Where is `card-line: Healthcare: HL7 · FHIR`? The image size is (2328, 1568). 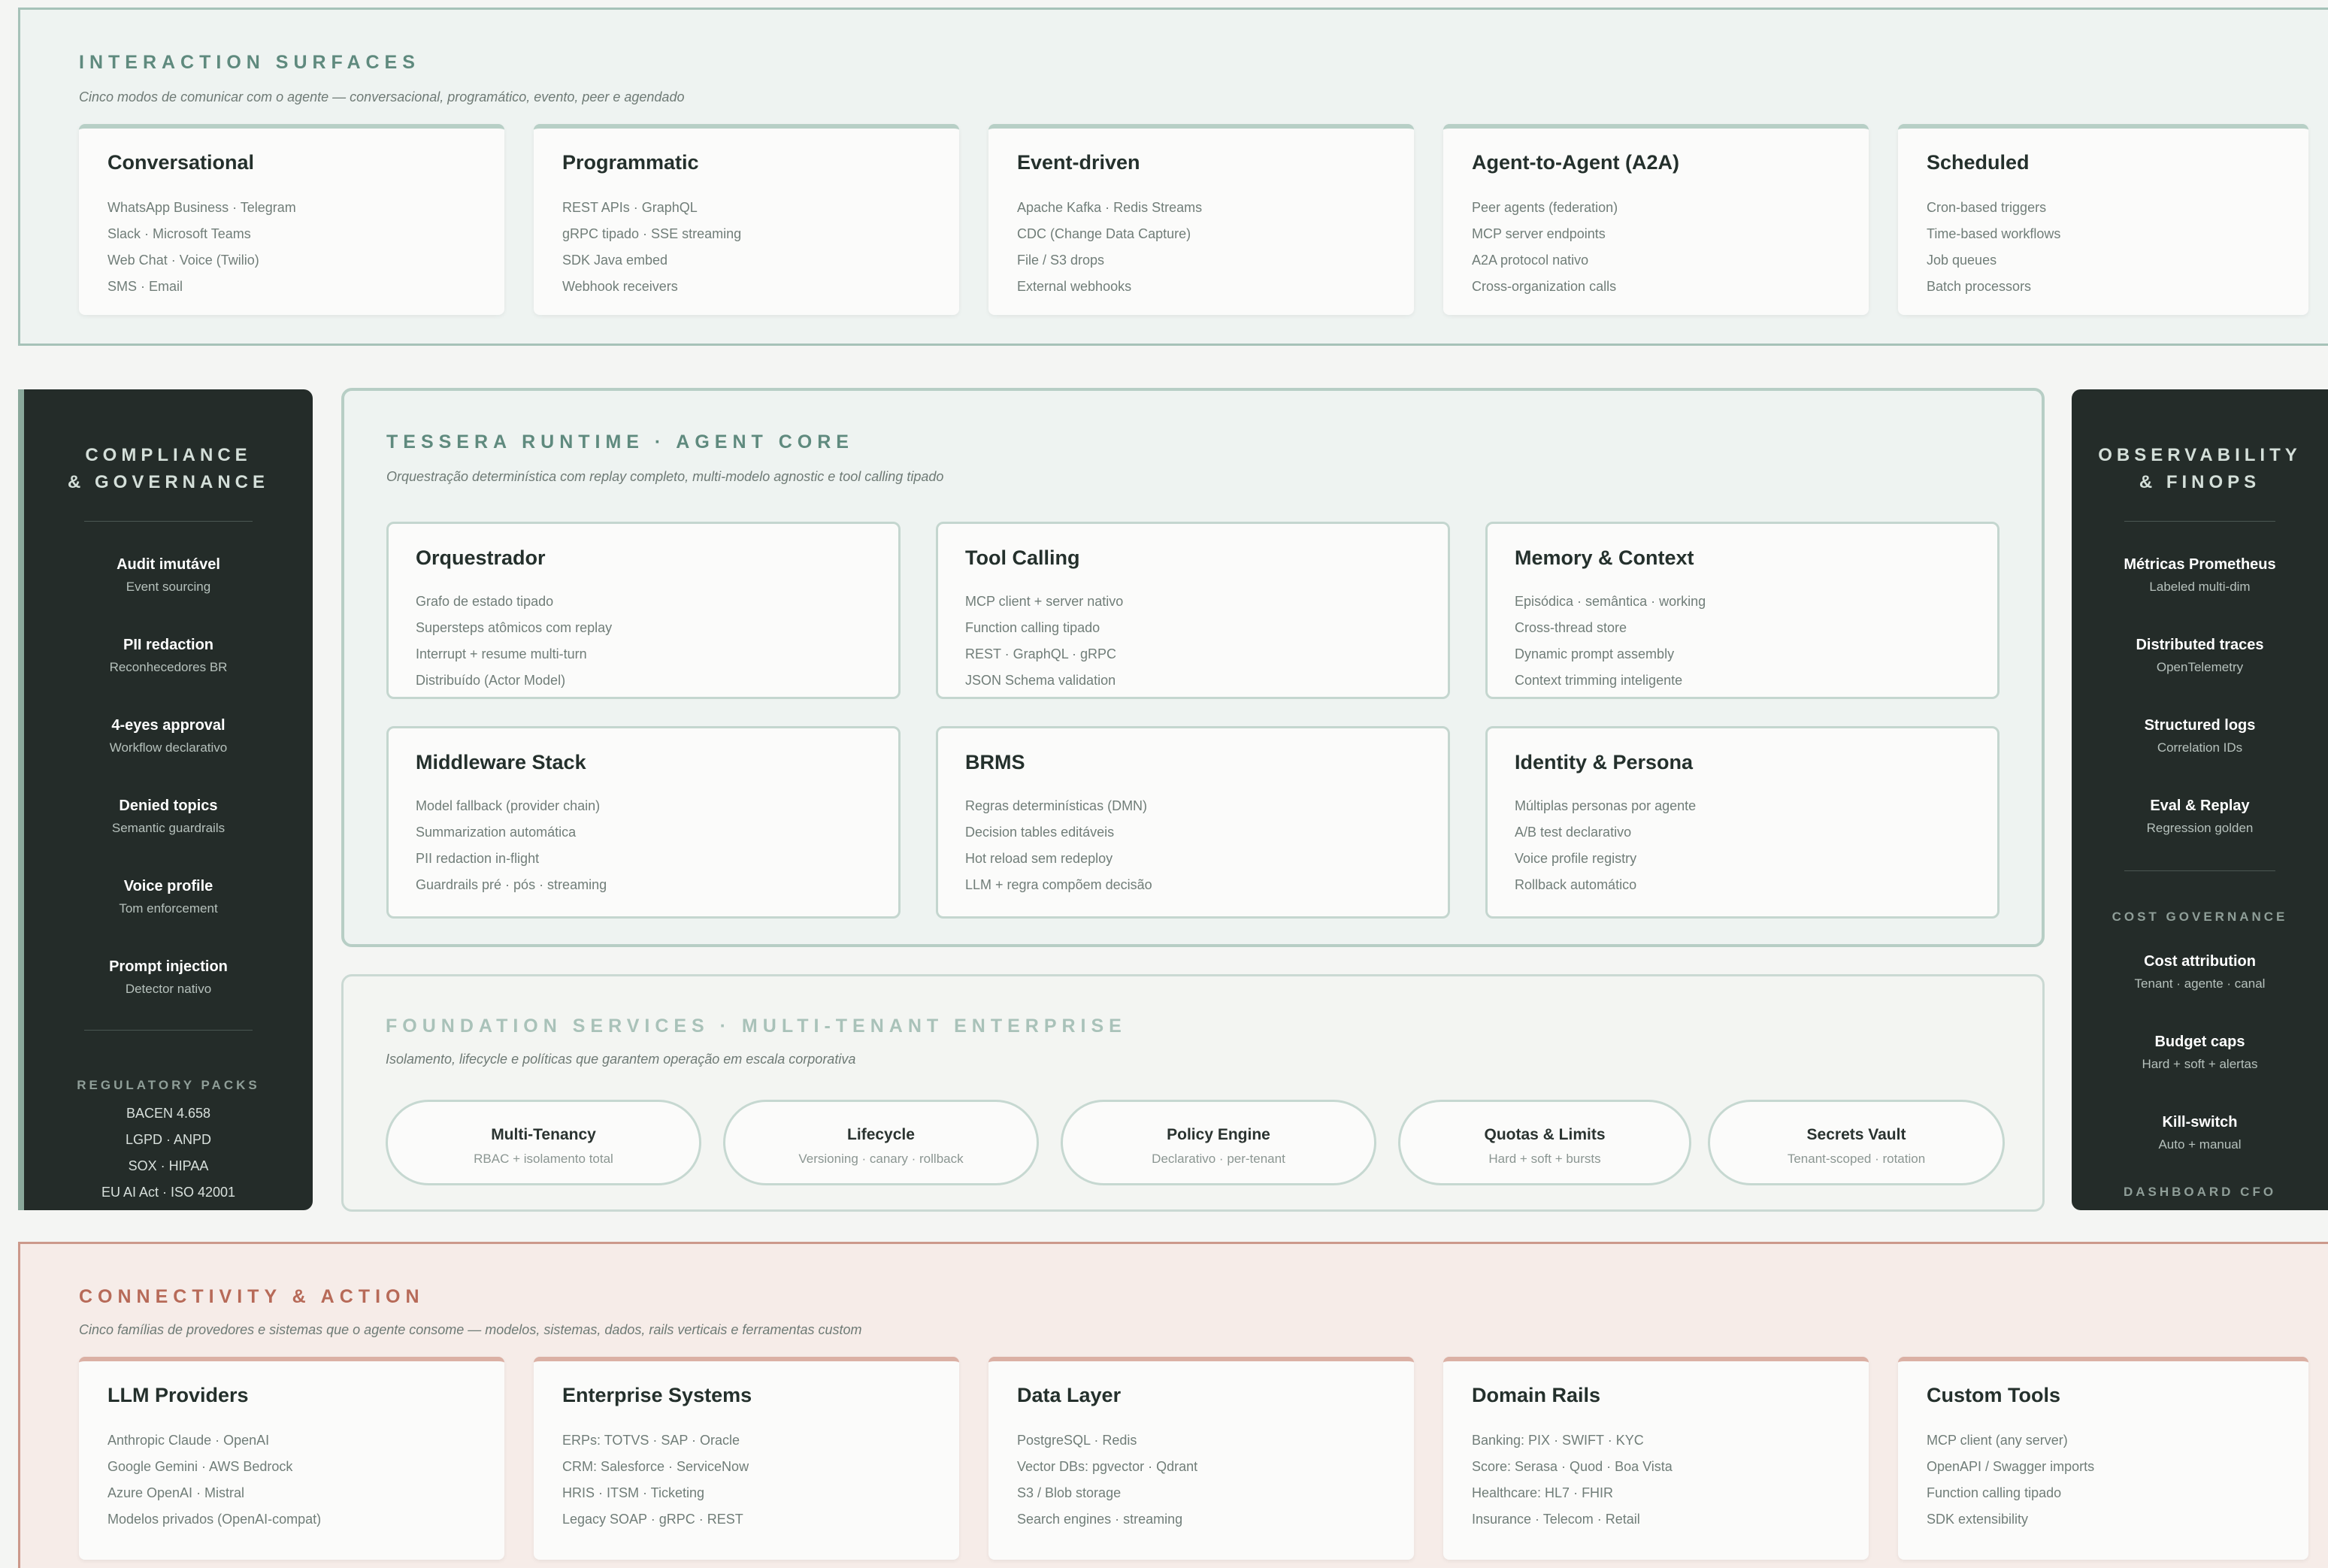 card-line: Healthcare: HL7 · FHIR is located at coordinates (1543, 1492).